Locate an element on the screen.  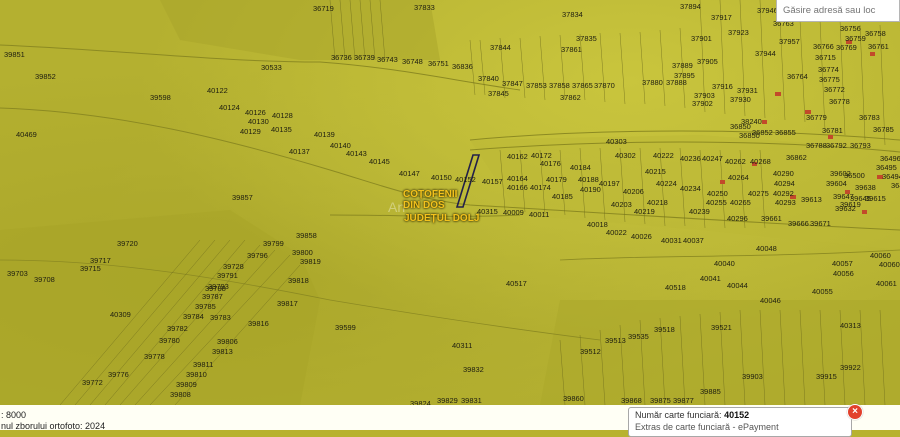
parcel-number-label: 36862 is located at coordinates (796, 157).